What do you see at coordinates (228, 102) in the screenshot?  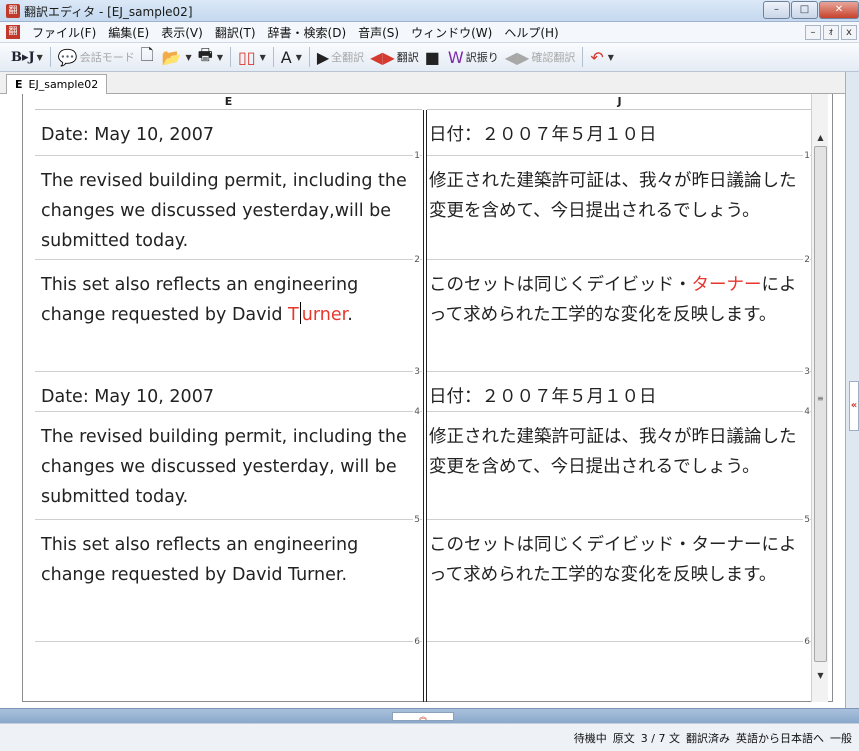 I see `source-column-header: E` at bounding box center [228, 102].